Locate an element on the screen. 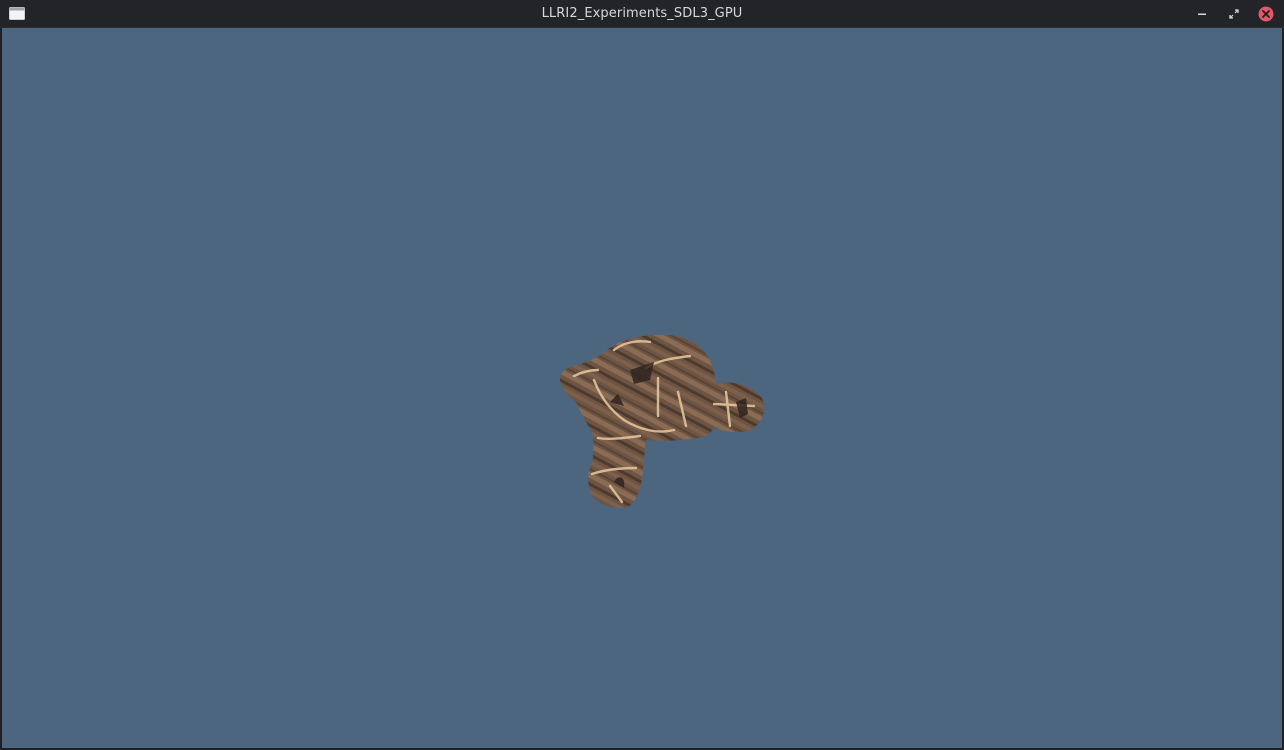 The image size is (1284, 750). monkey-mesh is located at coordinates (662, 421).